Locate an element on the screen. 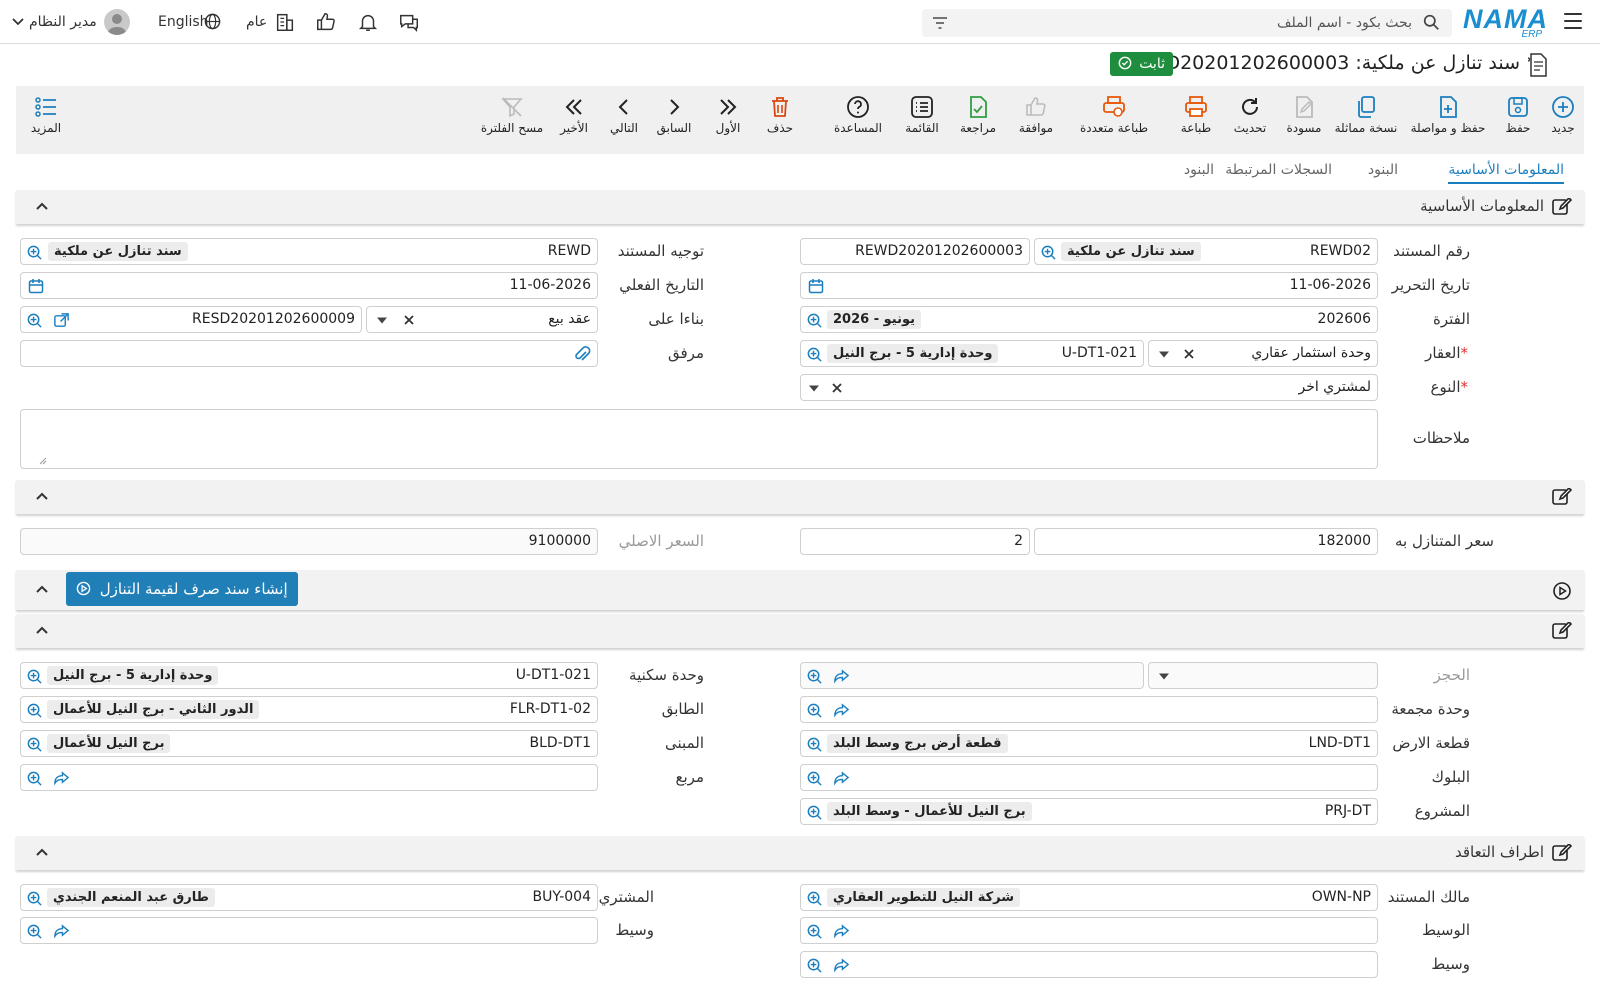  review-button: مراجعة is located at coordinates (978, 120).